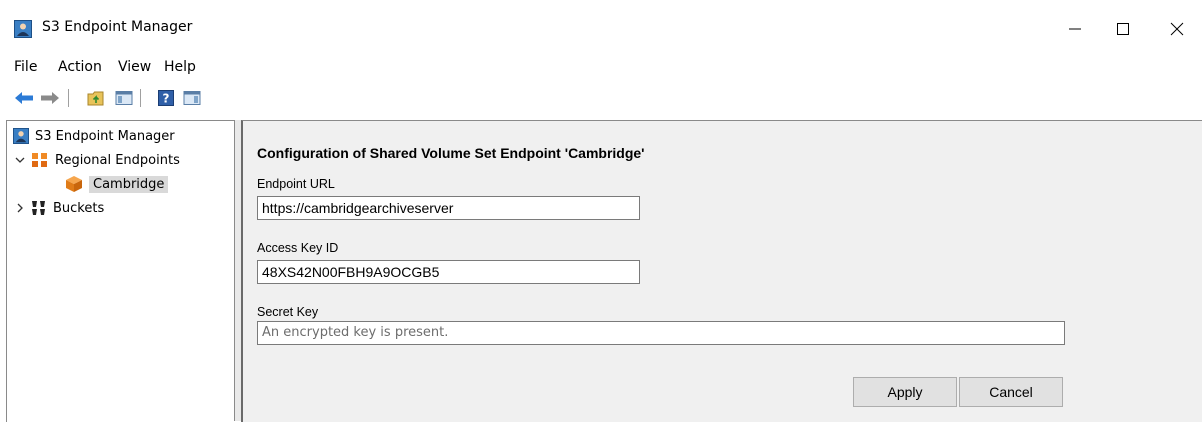  I want to click on cancel-button: Cancel, so click(1011, 392).